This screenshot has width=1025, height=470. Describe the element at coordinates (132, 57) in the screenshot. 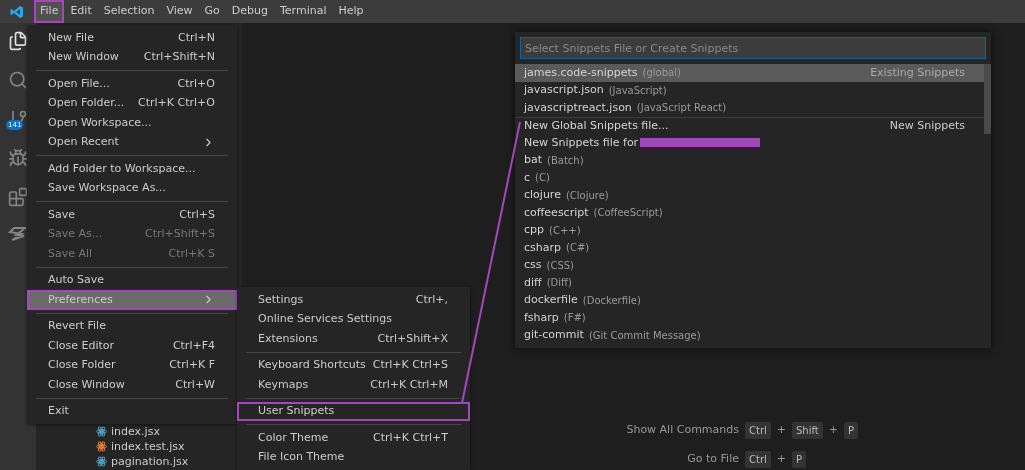

I see `menu-item: New Window Ctrl+Shift+N` at that location.